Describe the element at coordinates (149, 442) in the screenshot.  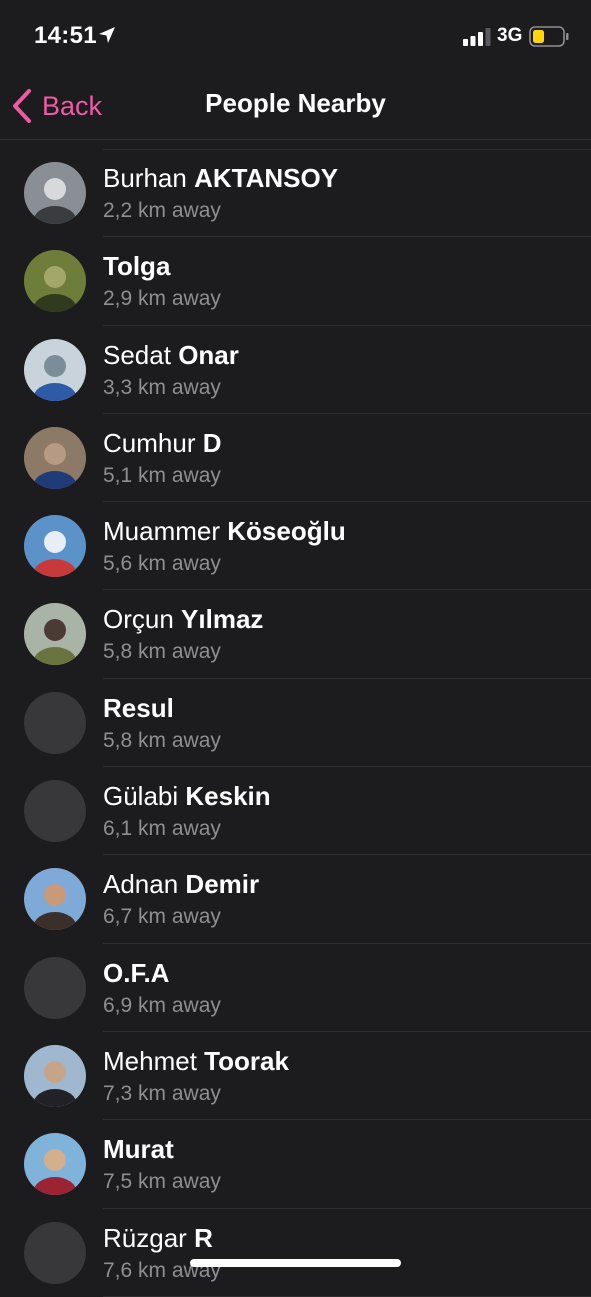
I see `first-name: Cumhur` at that location.